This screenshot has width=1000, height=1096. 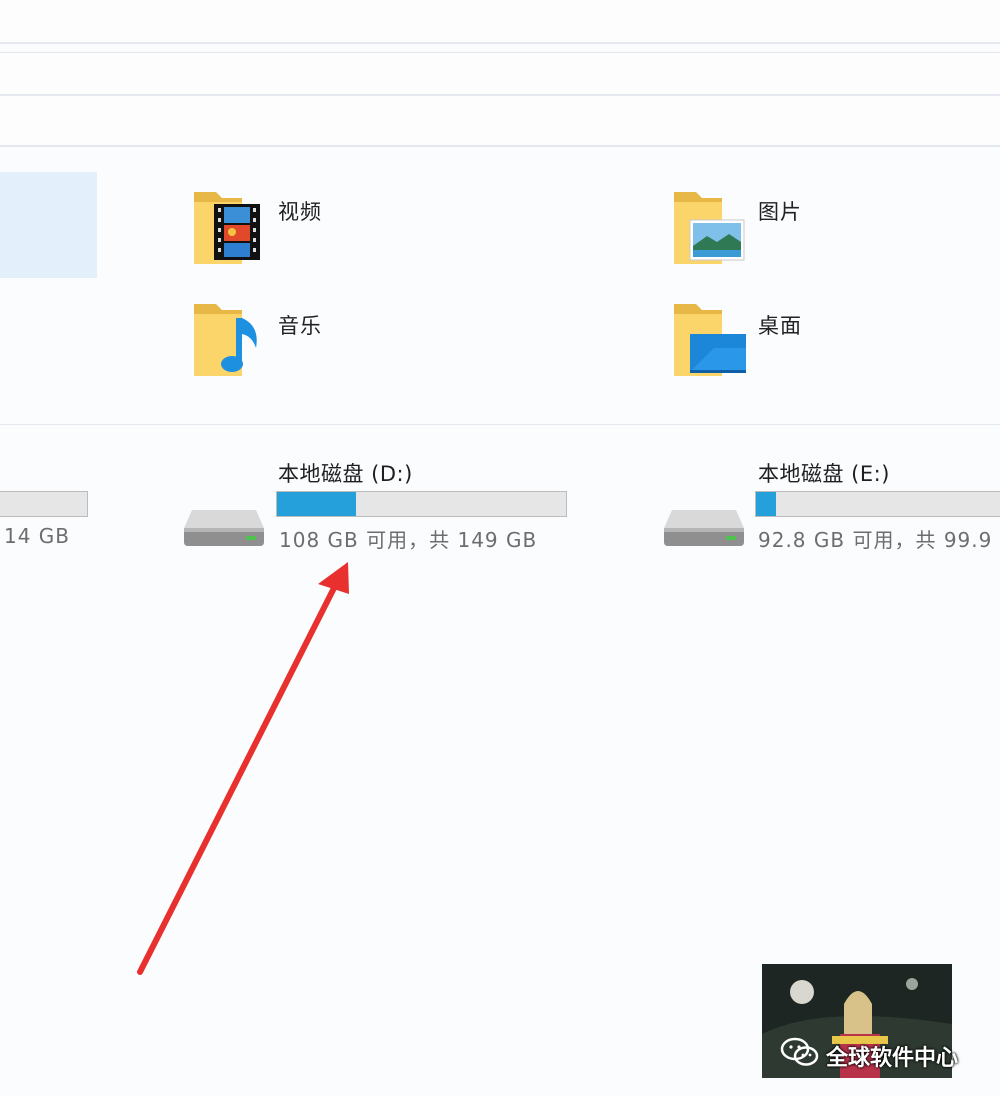 I want to click on annotation-arrow, so click(x=243, y=768).